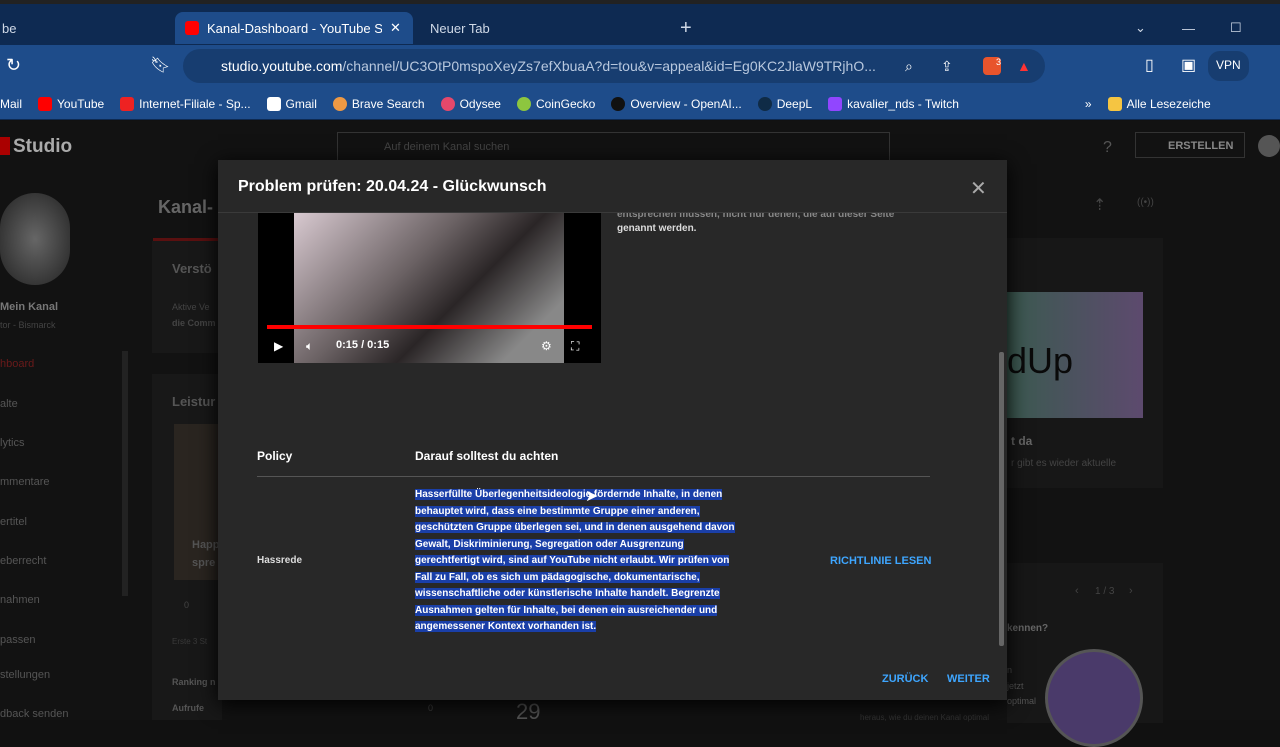 This screenshot has width=1280, height=747. I want to click on tips-card: ‹ 1 / 3 › kennen? n jetzt optimal, so click(1085, 655).